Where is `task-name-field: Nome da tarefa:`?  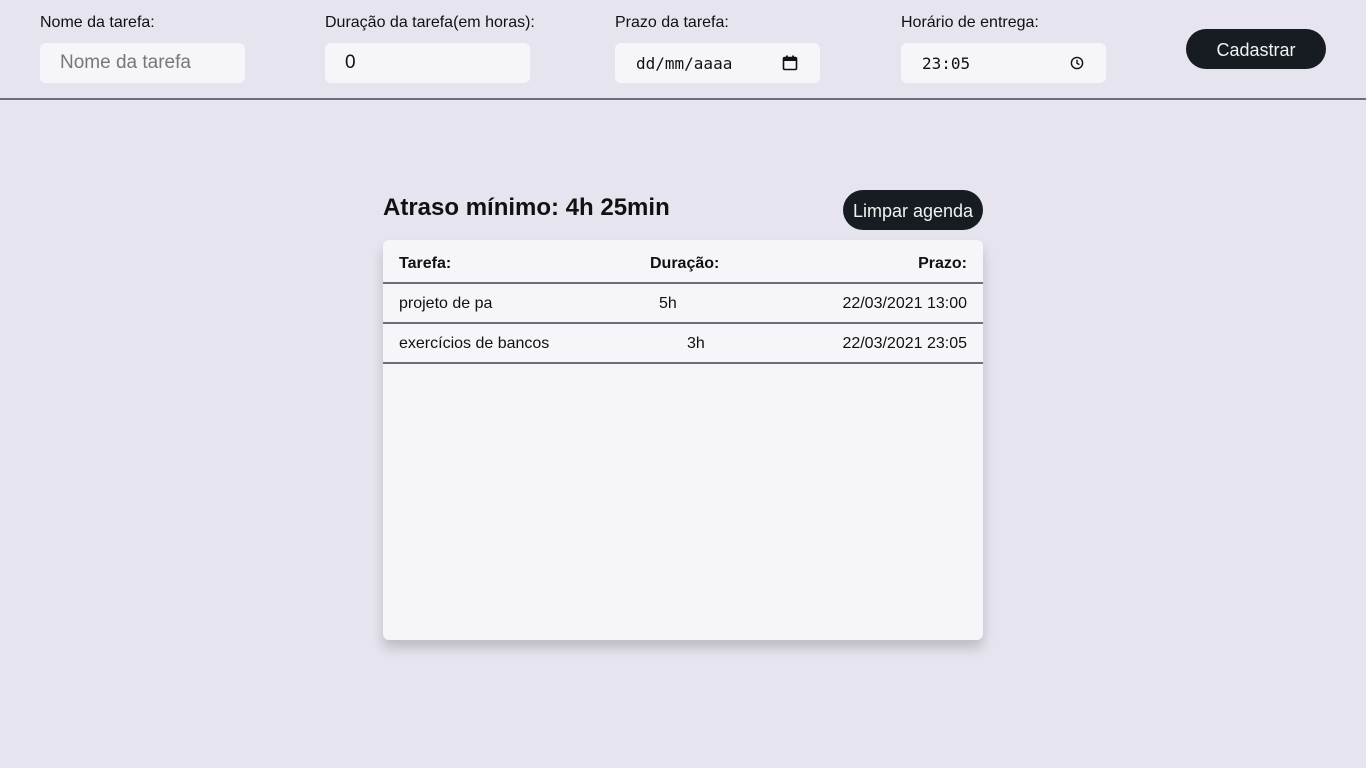
task-name-field: Nome da tarefa: is located at coordinates (142, 48).